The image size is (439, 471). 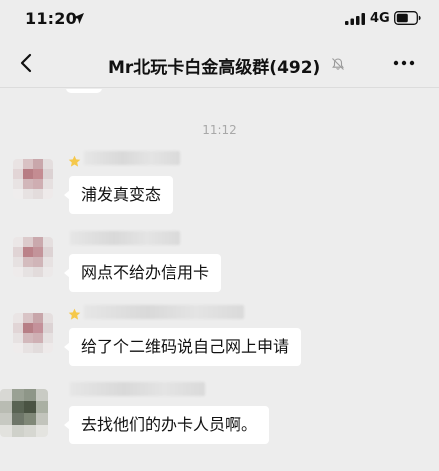 I want to click on network-type: 4G, so click(x=380, y=18).